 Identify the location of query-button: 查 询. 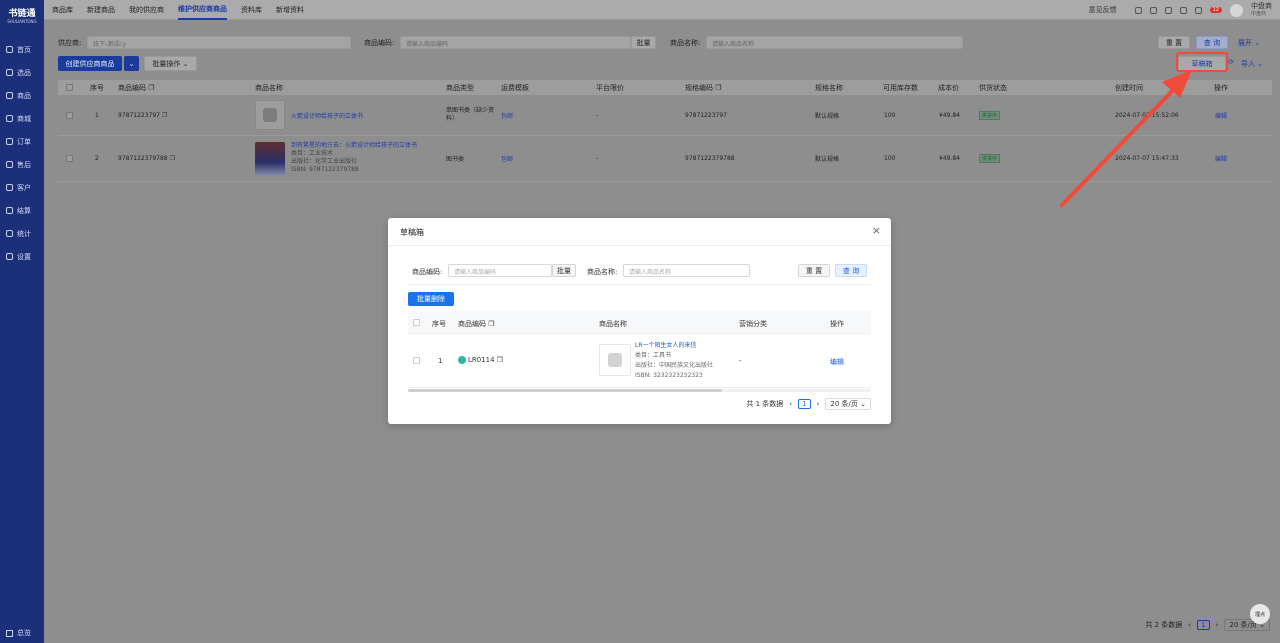
(1212, 42).